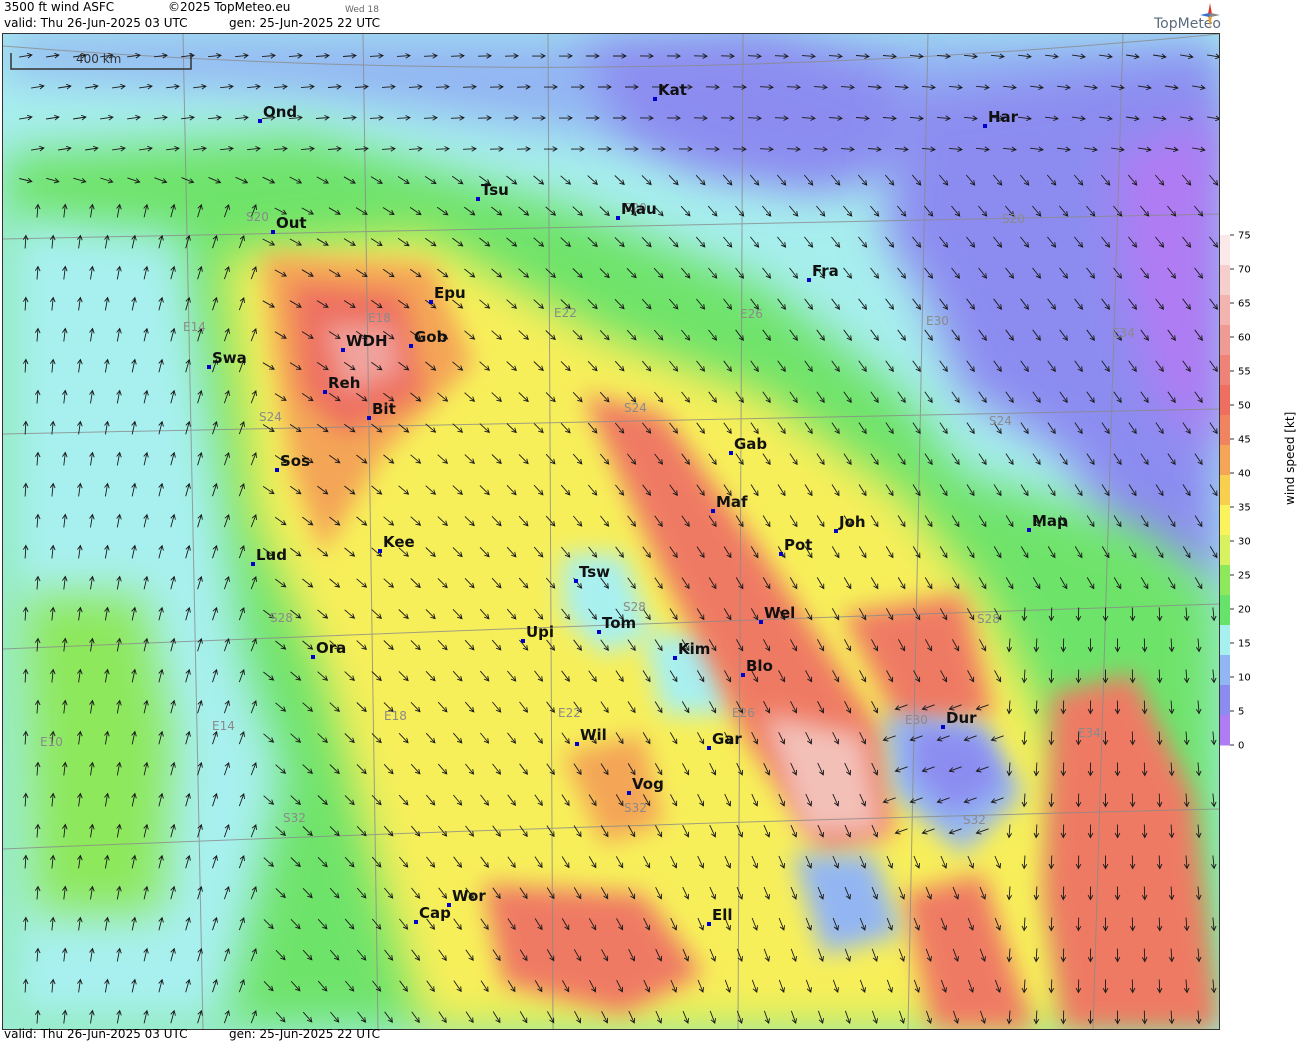  I want to click on legend-tick-label: 40, so click(1244, 474).